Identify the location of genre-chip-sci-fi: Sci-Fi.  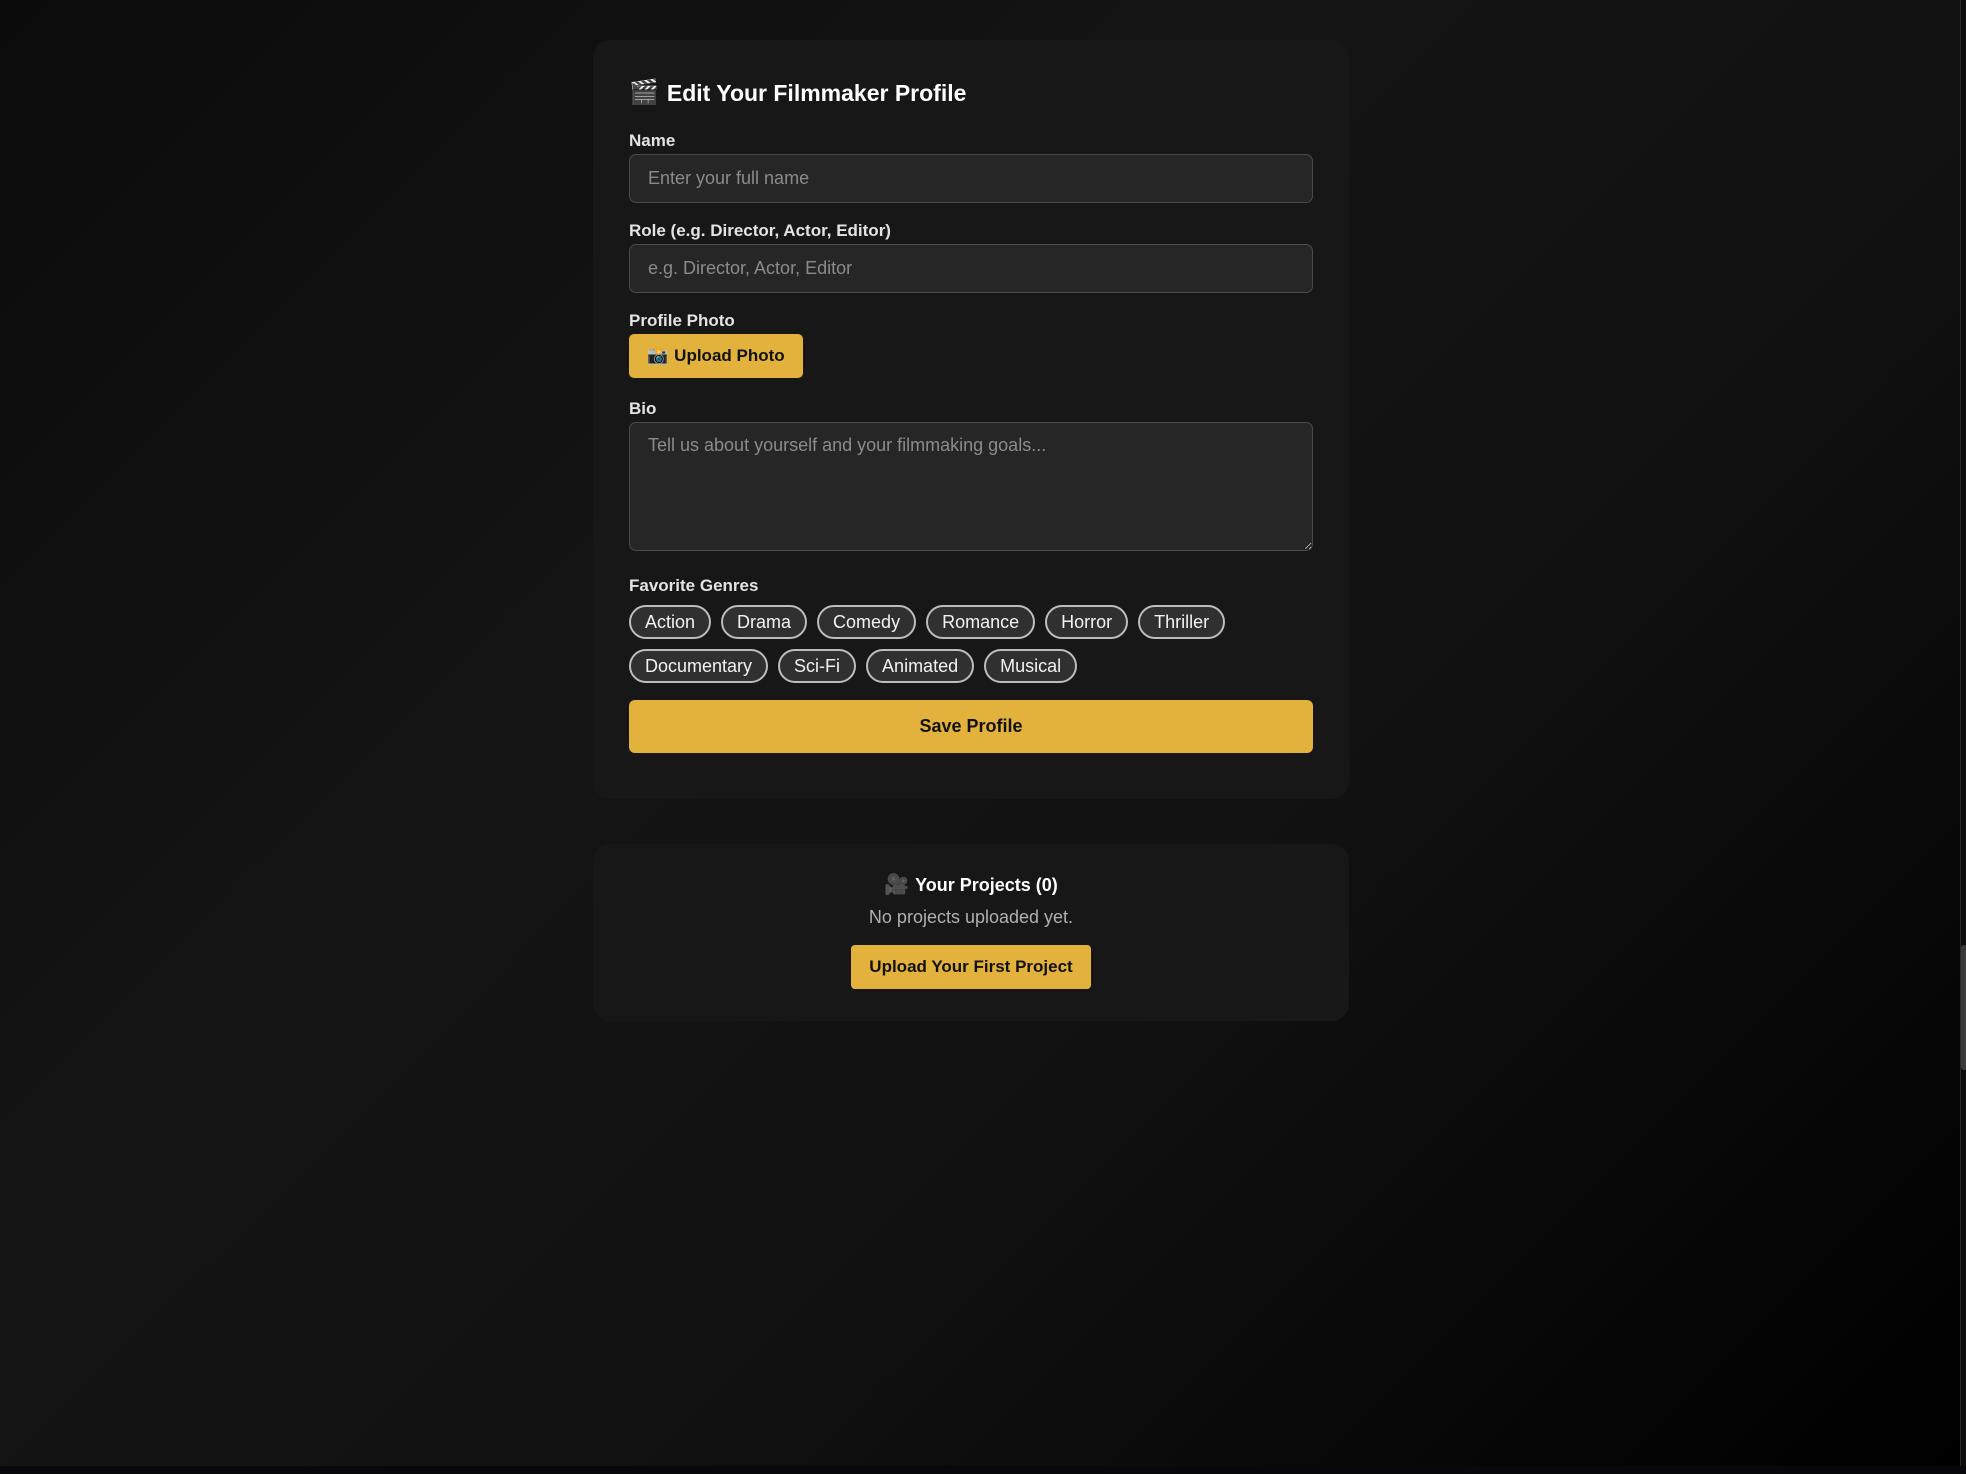
(817, 666).